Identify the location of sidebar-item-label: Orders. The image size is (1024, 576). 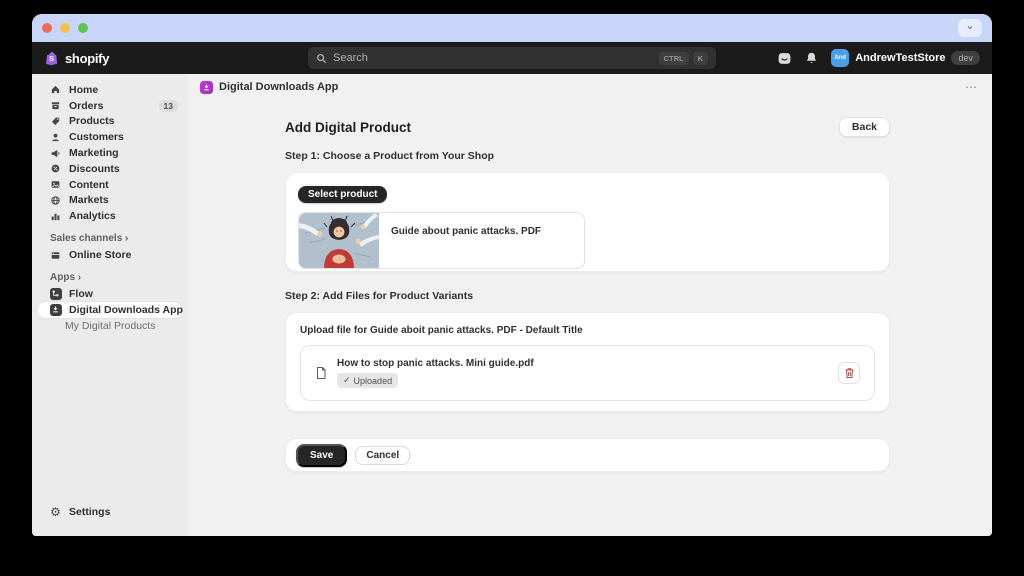
(86, 105).